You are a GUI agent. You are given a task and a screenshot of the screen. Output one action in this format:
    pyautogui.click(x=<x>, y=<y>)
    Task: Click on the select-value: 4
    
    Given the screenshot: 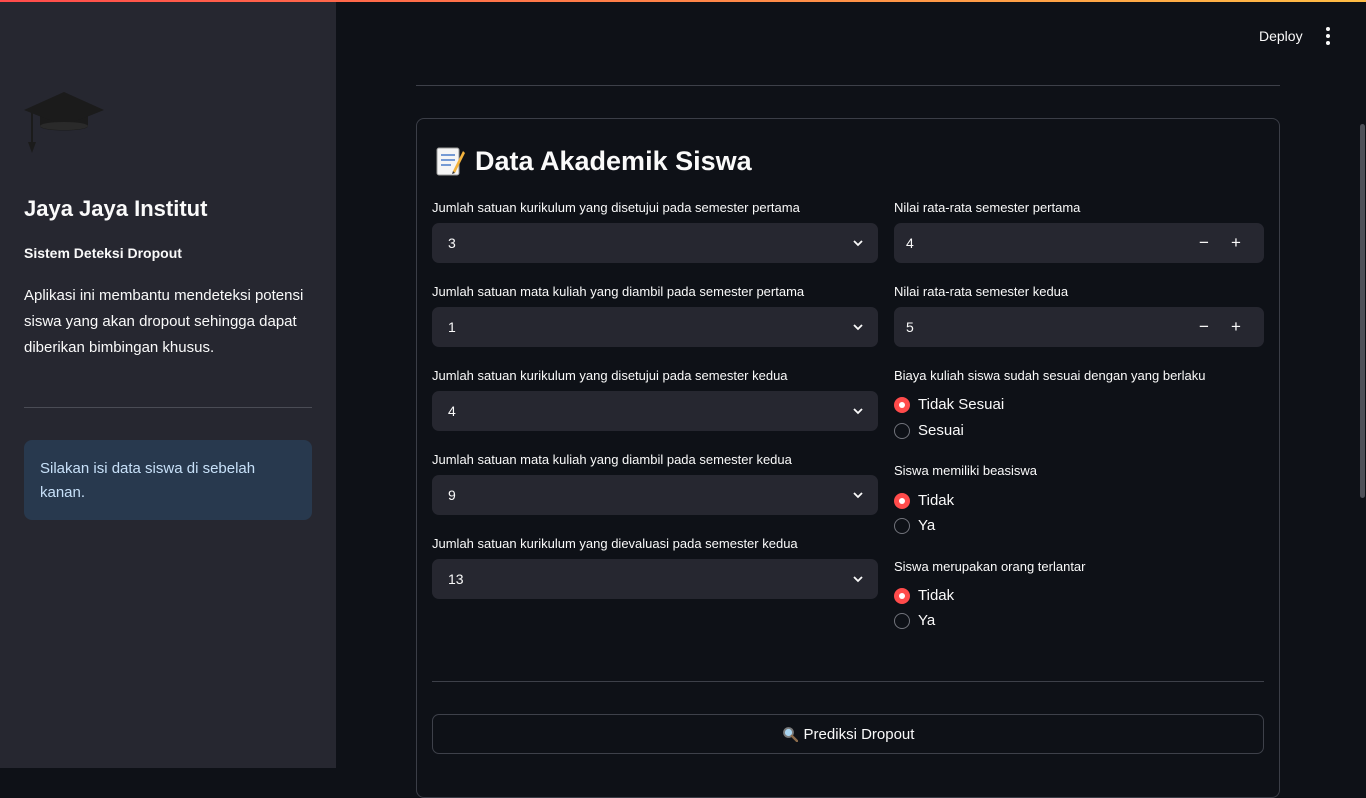 What is the action you would take?
    pyautogui.click(x=452, y=411)
    